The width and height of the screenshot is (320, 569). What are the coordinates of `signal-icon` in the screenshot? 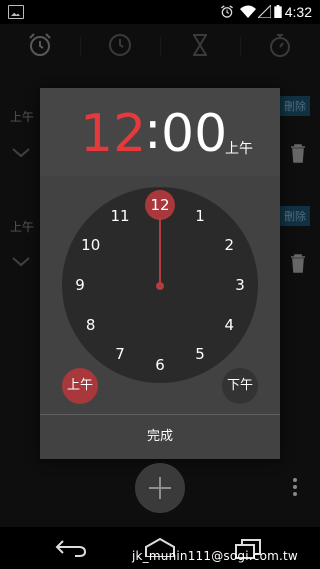 It's located at (264, 11).